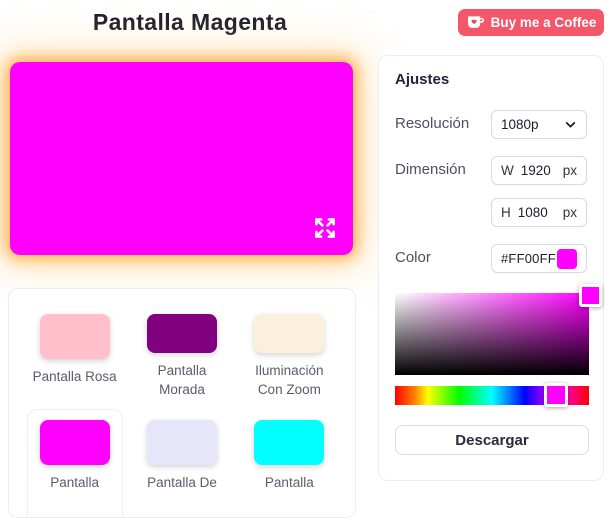 The height and width of the screenshot is (518, 609). Describe the element at coordinates (182, 380) in the screenshot. I see `swatch-label: Pantalla Morada` at that location.